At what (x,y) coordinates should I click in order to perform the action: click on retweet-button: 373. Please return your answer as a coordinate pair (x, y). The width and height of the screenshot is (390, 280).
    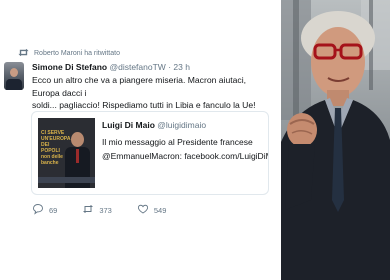
    Looking at the image, I should click on (97, 210).